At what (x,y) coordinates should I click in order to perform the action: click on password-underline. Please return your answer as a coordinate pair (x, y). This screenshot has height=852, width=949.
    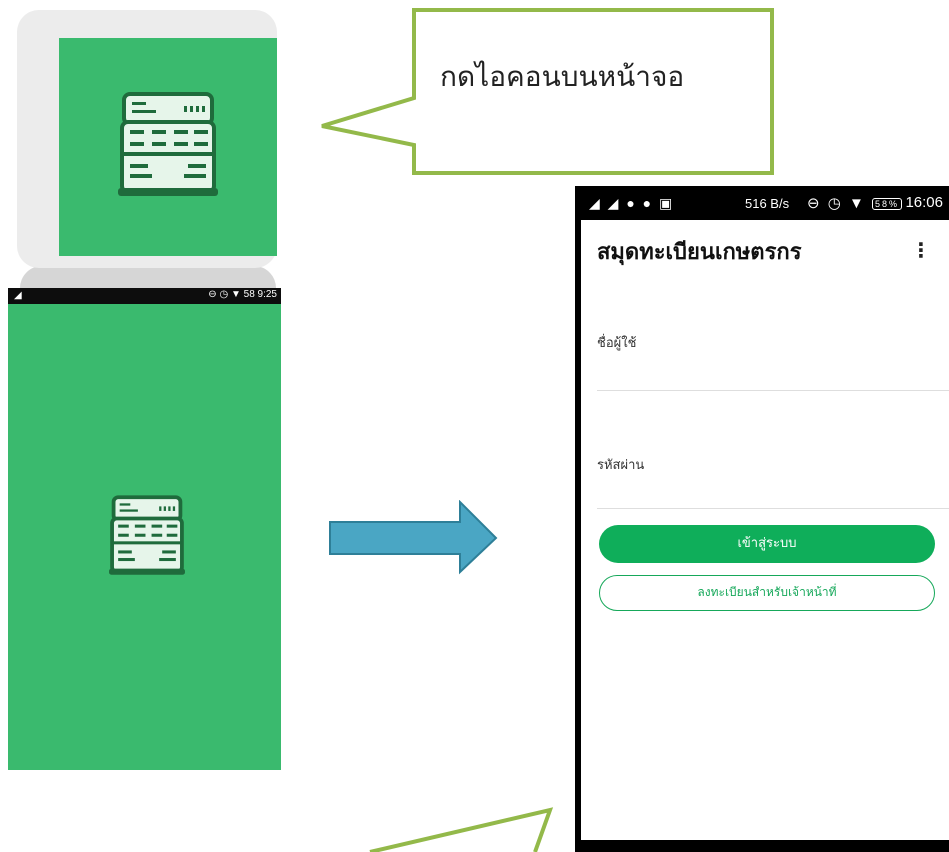
    Looking at the image, I should click on (773, 508).